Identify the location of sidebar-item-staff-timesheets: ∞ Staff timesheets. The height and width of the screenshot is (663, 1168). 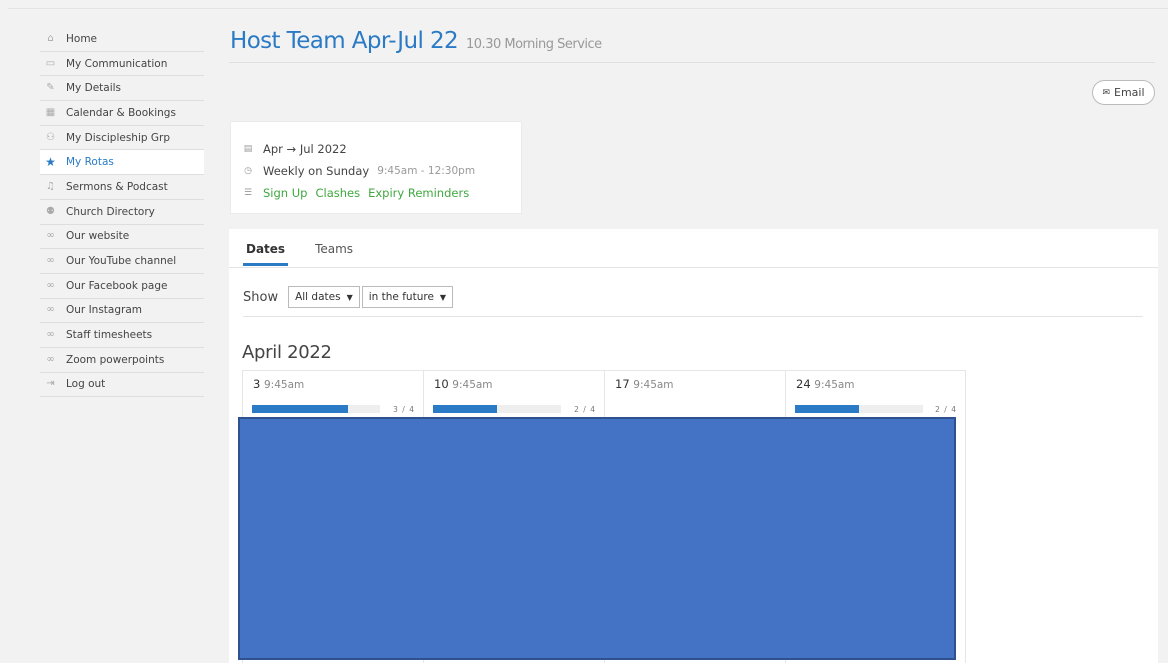
(122, 335).